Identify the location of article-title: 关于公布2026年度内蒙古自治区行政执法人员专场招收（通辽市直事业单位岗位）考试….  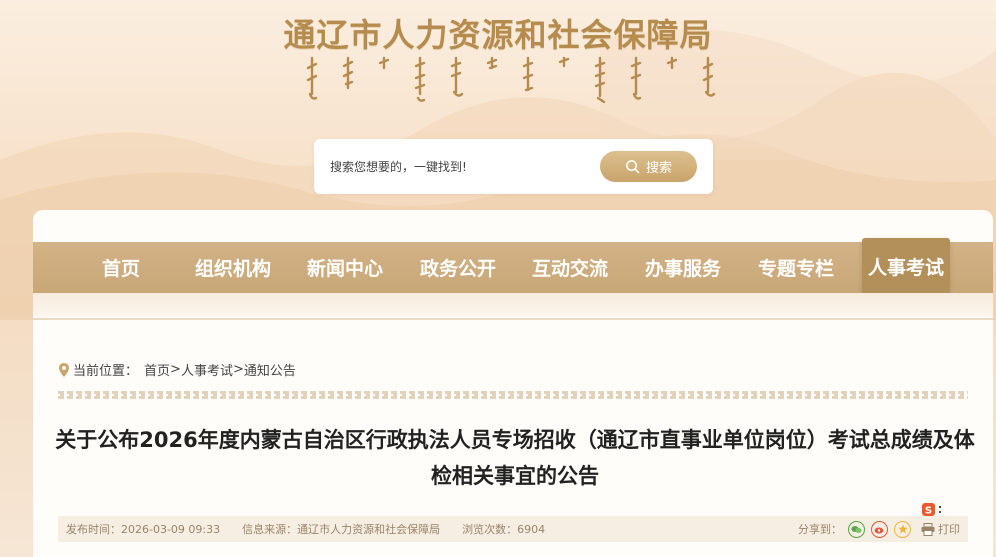
(515, 458).